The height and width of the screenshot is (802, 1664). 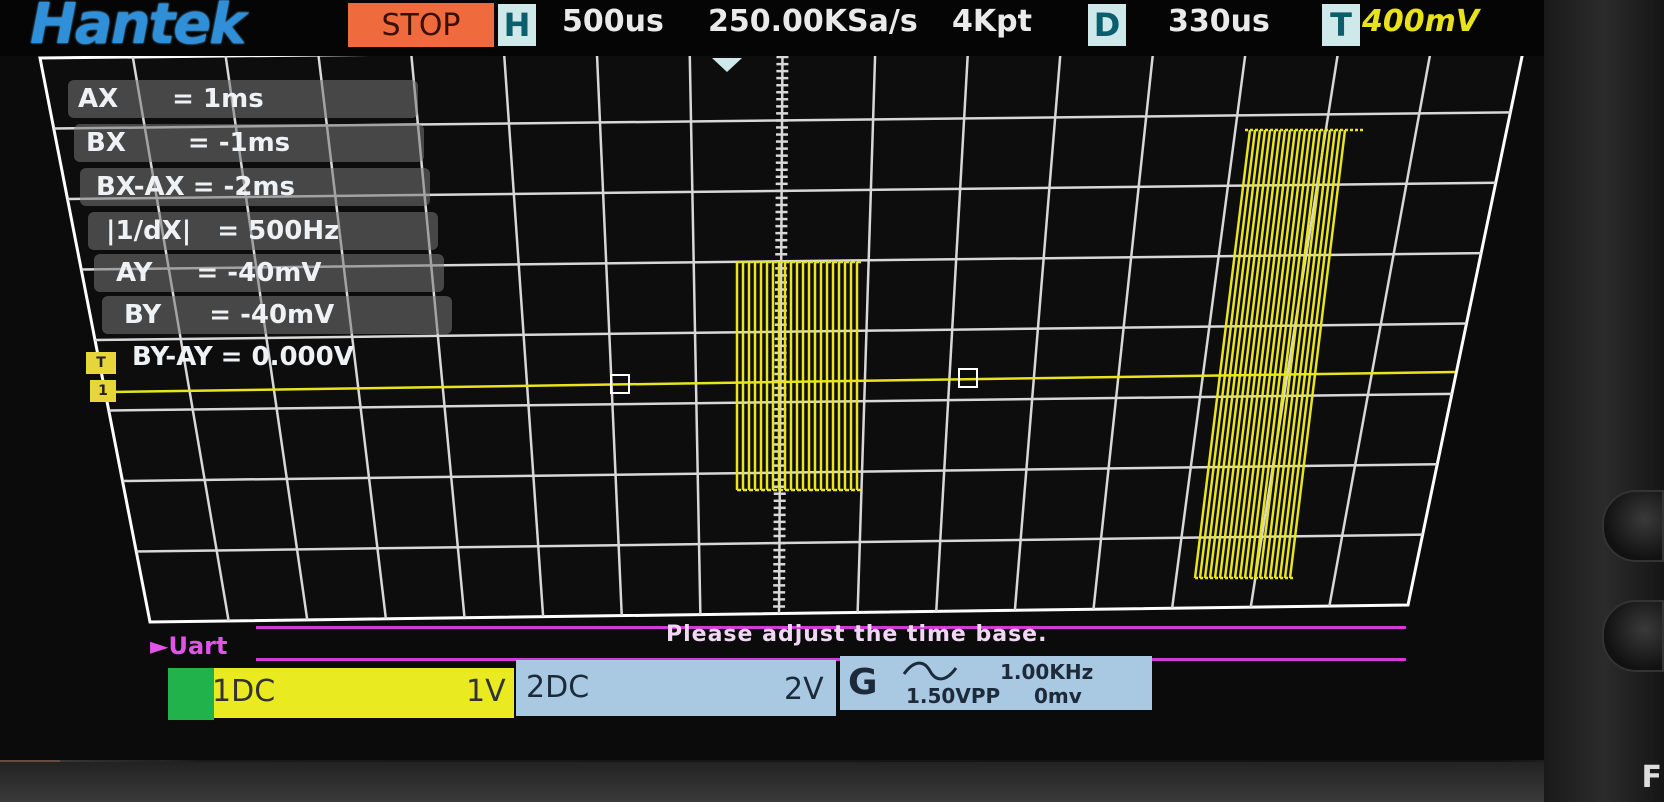 What do you see at coordinates (863, 682) in the screenshot?
I see `generator-key: G` at bounding box center [863, 682].